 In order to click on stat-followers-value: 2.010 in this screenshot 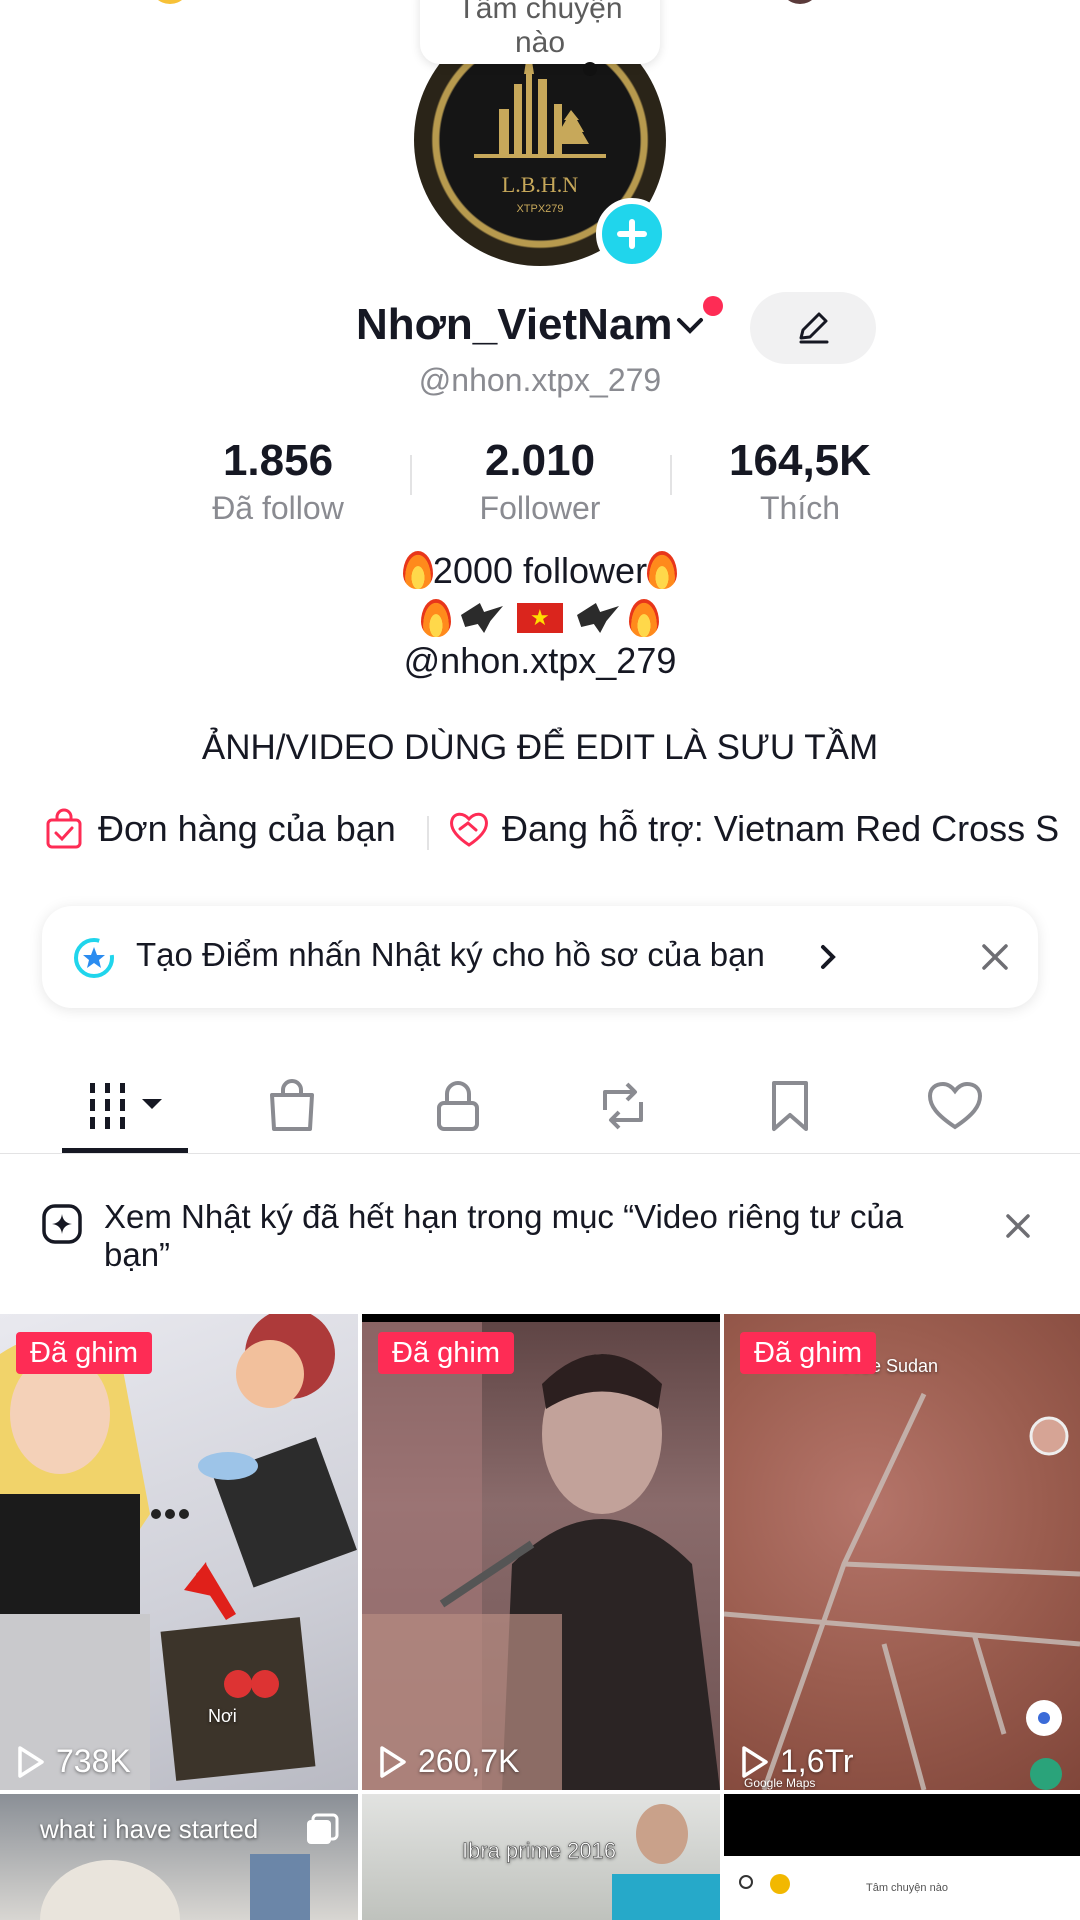, I will do `click(540, 460)`.